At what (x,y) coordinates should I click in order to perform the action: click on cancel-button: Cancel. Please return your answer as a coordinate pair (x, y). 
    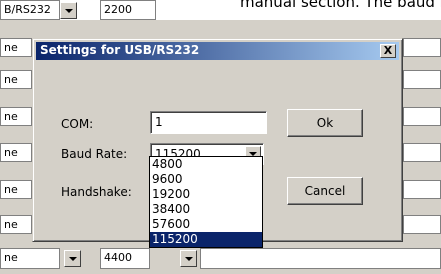
    Looking at the image, I should click on (325, 191).